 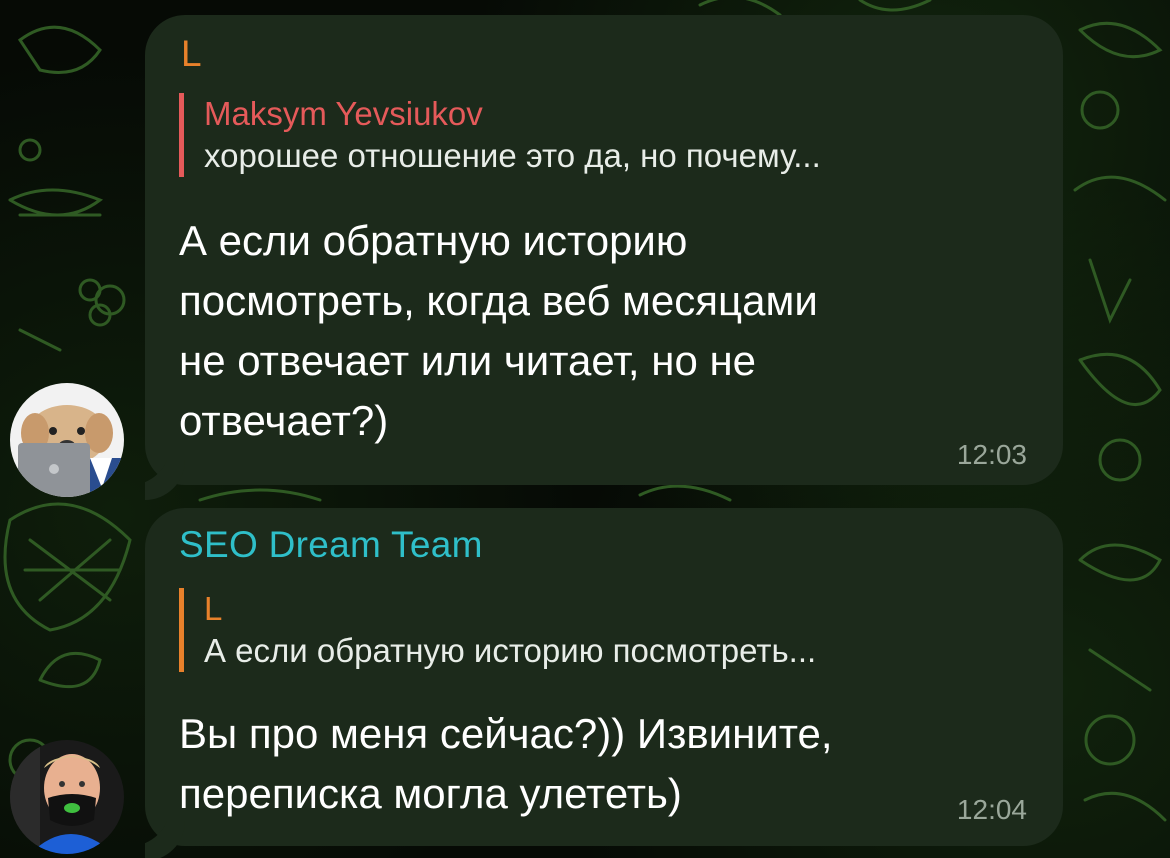 I want to click on message-line: посмотреть, когда веб месяцами, so click(x=498, y=300).